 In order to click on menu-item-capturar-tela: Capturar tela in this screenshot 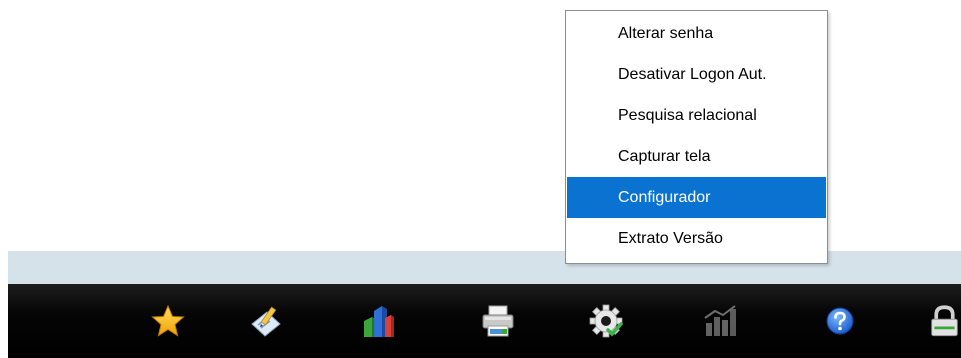, I will do `click(696, 156)`.